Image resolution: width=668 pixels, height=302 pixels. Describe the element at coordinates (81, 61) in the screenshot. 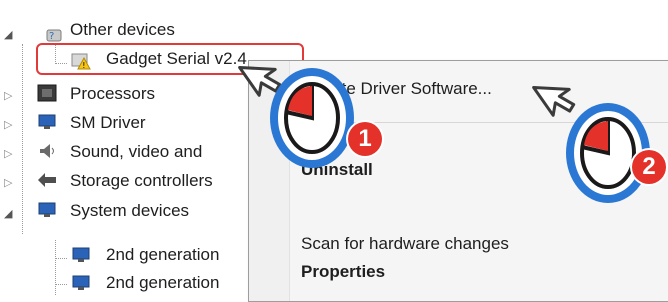

I see `warning-device-icon: !` at that location.